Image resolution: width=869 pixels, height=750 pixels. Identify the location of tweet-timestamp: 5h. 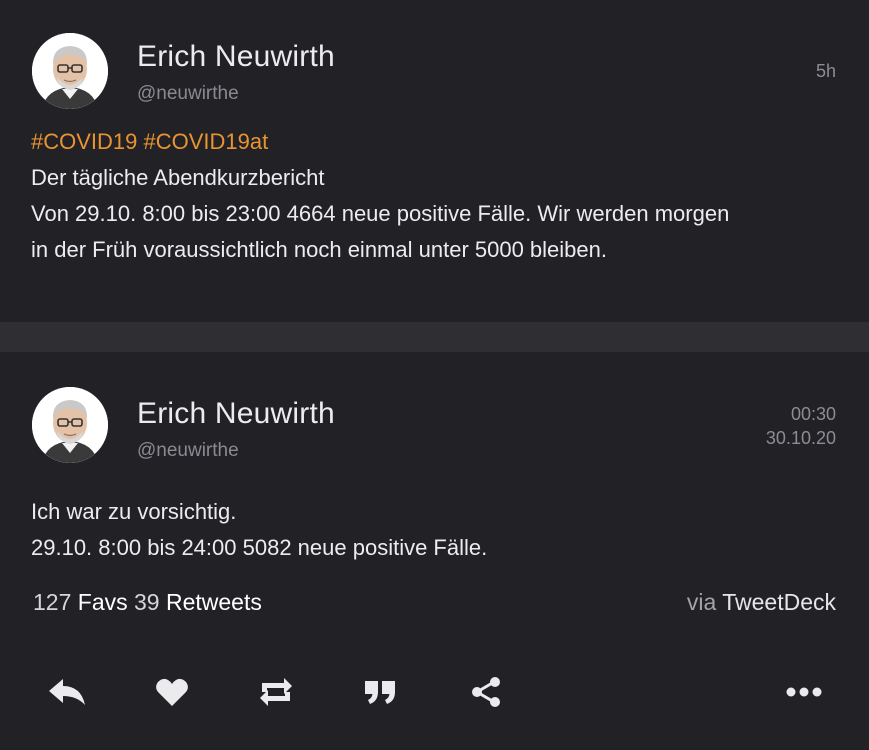
(826, 71).